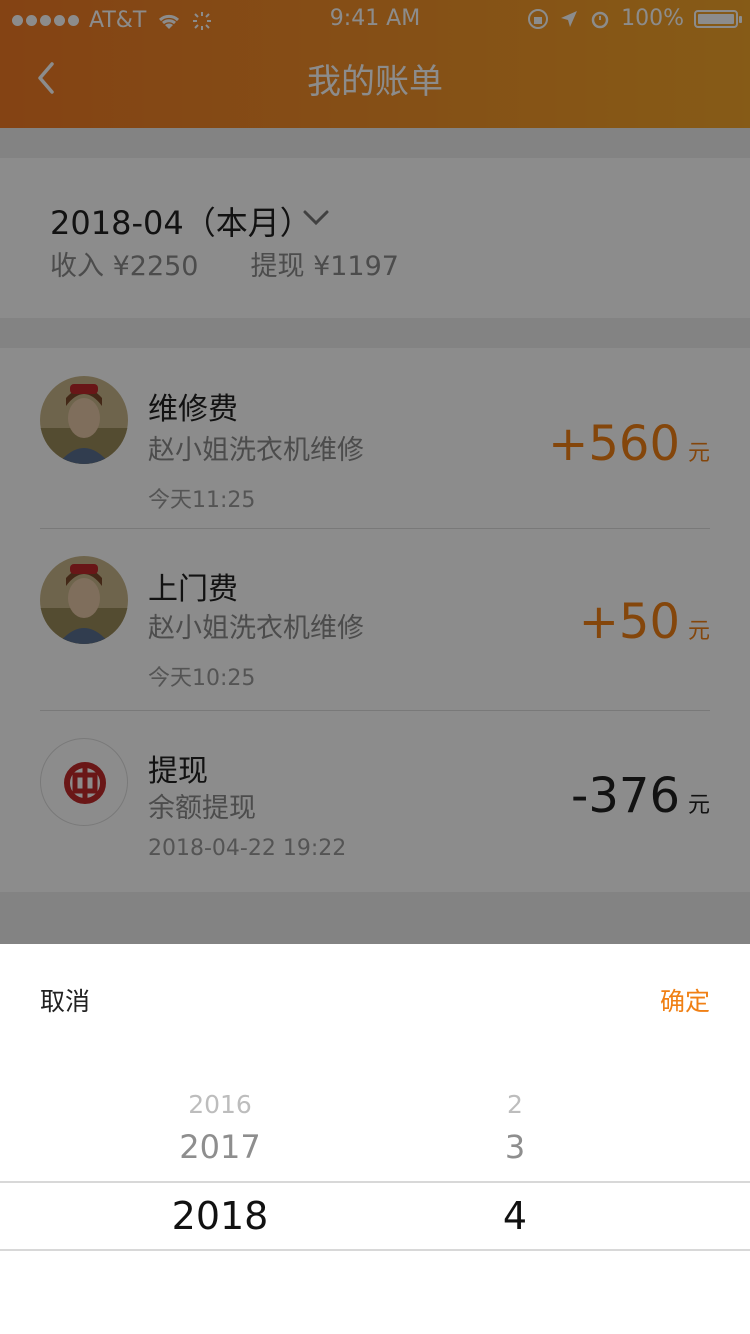  Describe the element at coordinates (220, 1216) in the screenshot. I see `year-selected: 2018` at that location.